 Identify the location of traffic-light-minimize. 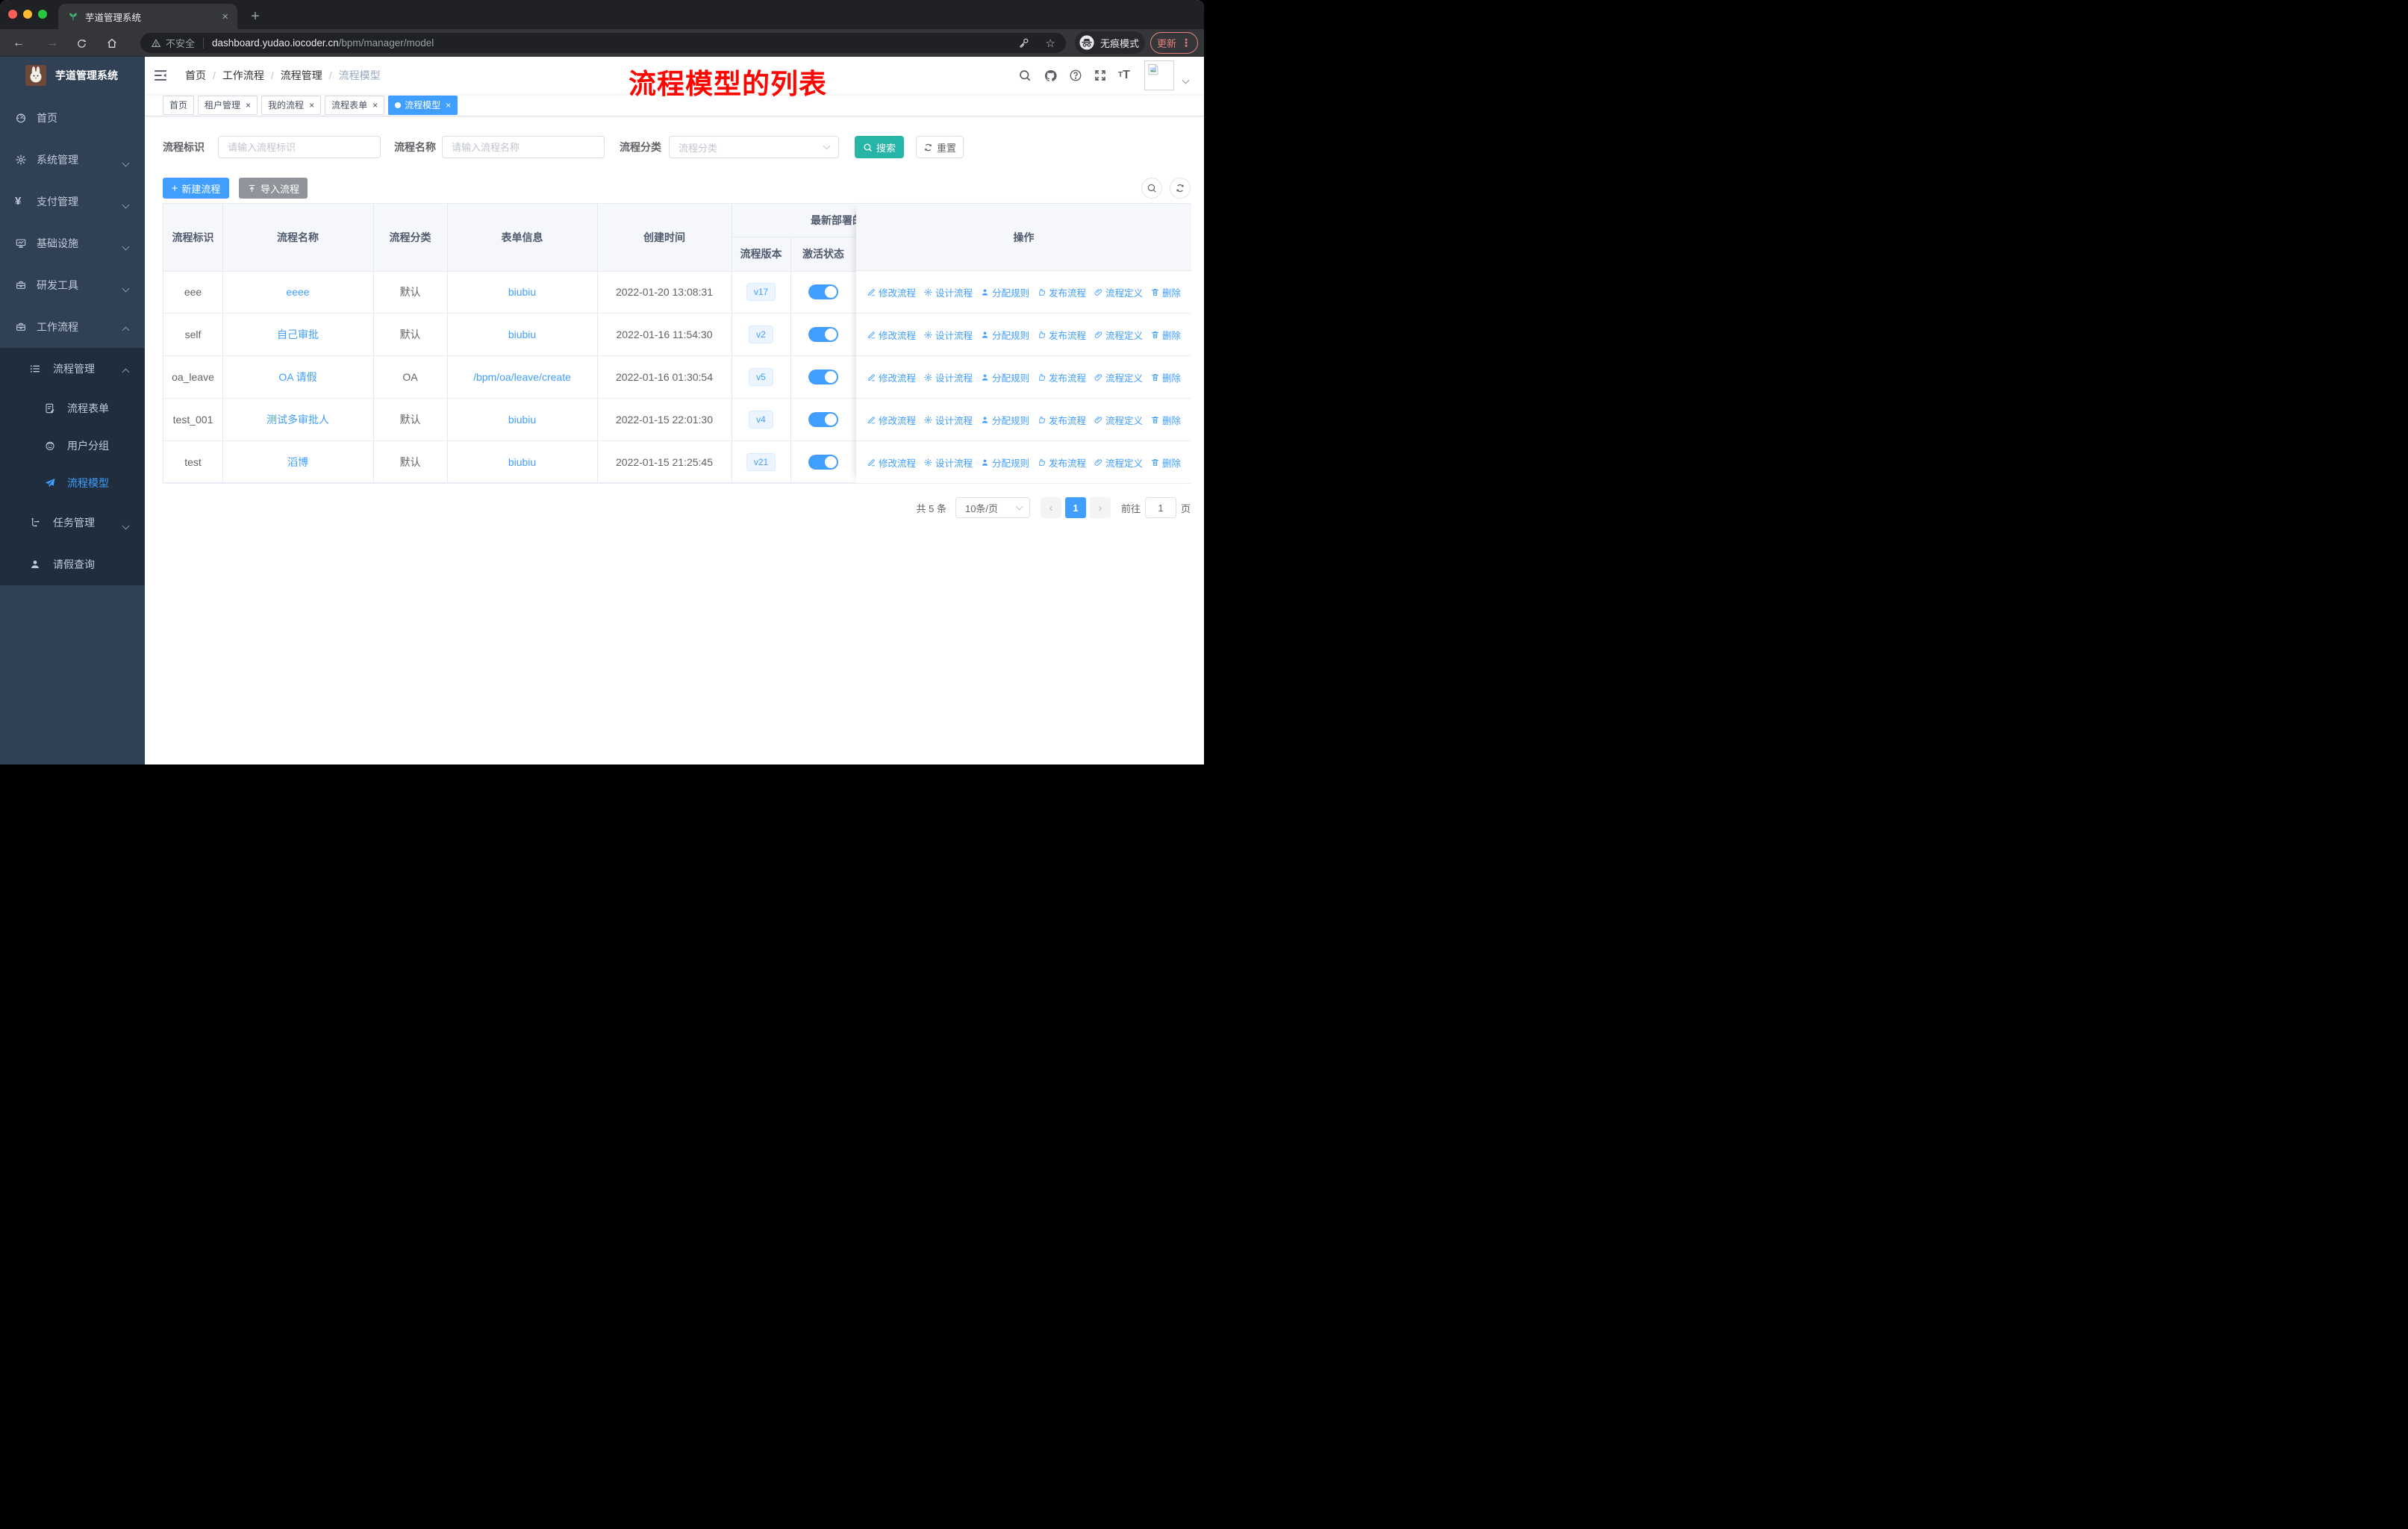
(27, 15).